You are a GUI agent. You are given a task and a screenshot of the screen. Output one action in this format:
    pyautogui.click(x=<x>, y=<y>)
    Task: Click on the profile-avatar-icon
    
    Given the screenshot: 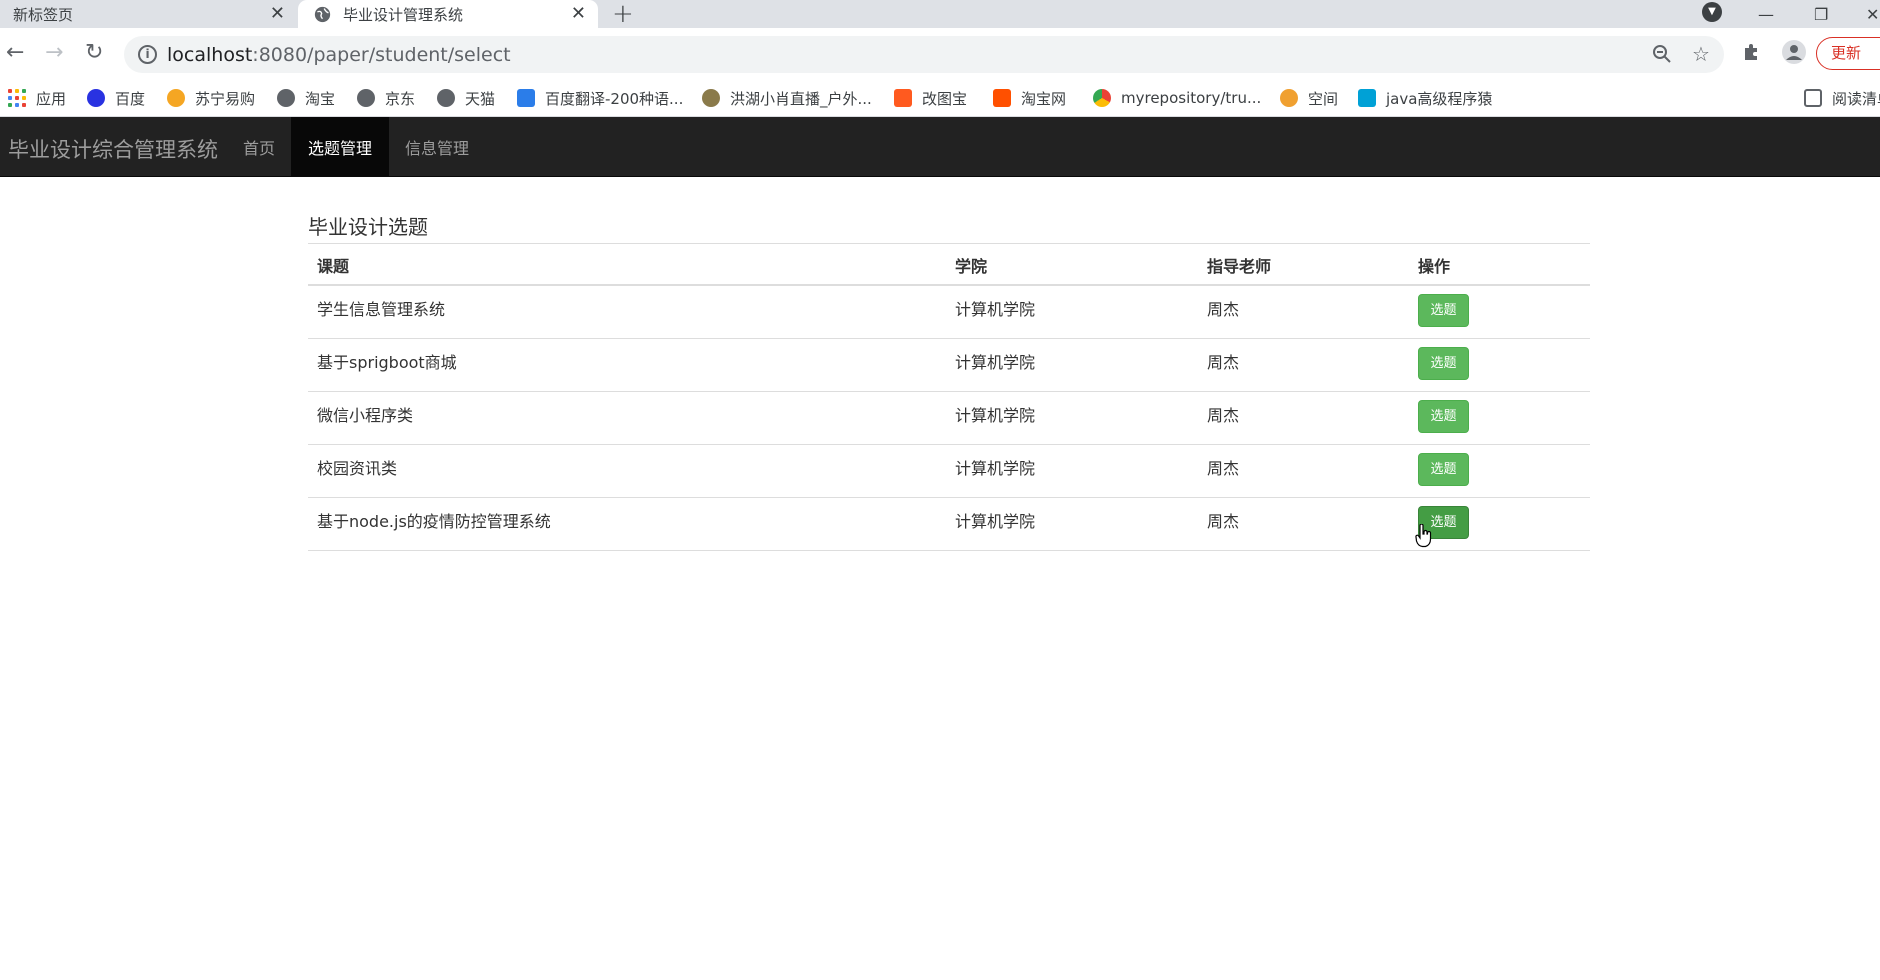 What is the action you would take?
    pyautogui.click(x=1794, y=55)
    